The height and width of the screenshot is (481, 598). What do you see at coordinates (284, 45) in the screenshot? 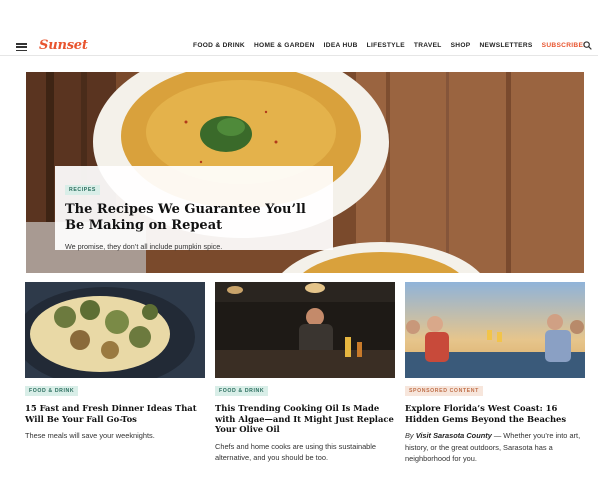
I see `nav-home-garden: HOME & GARDEN` at bounding box center [284, 45].